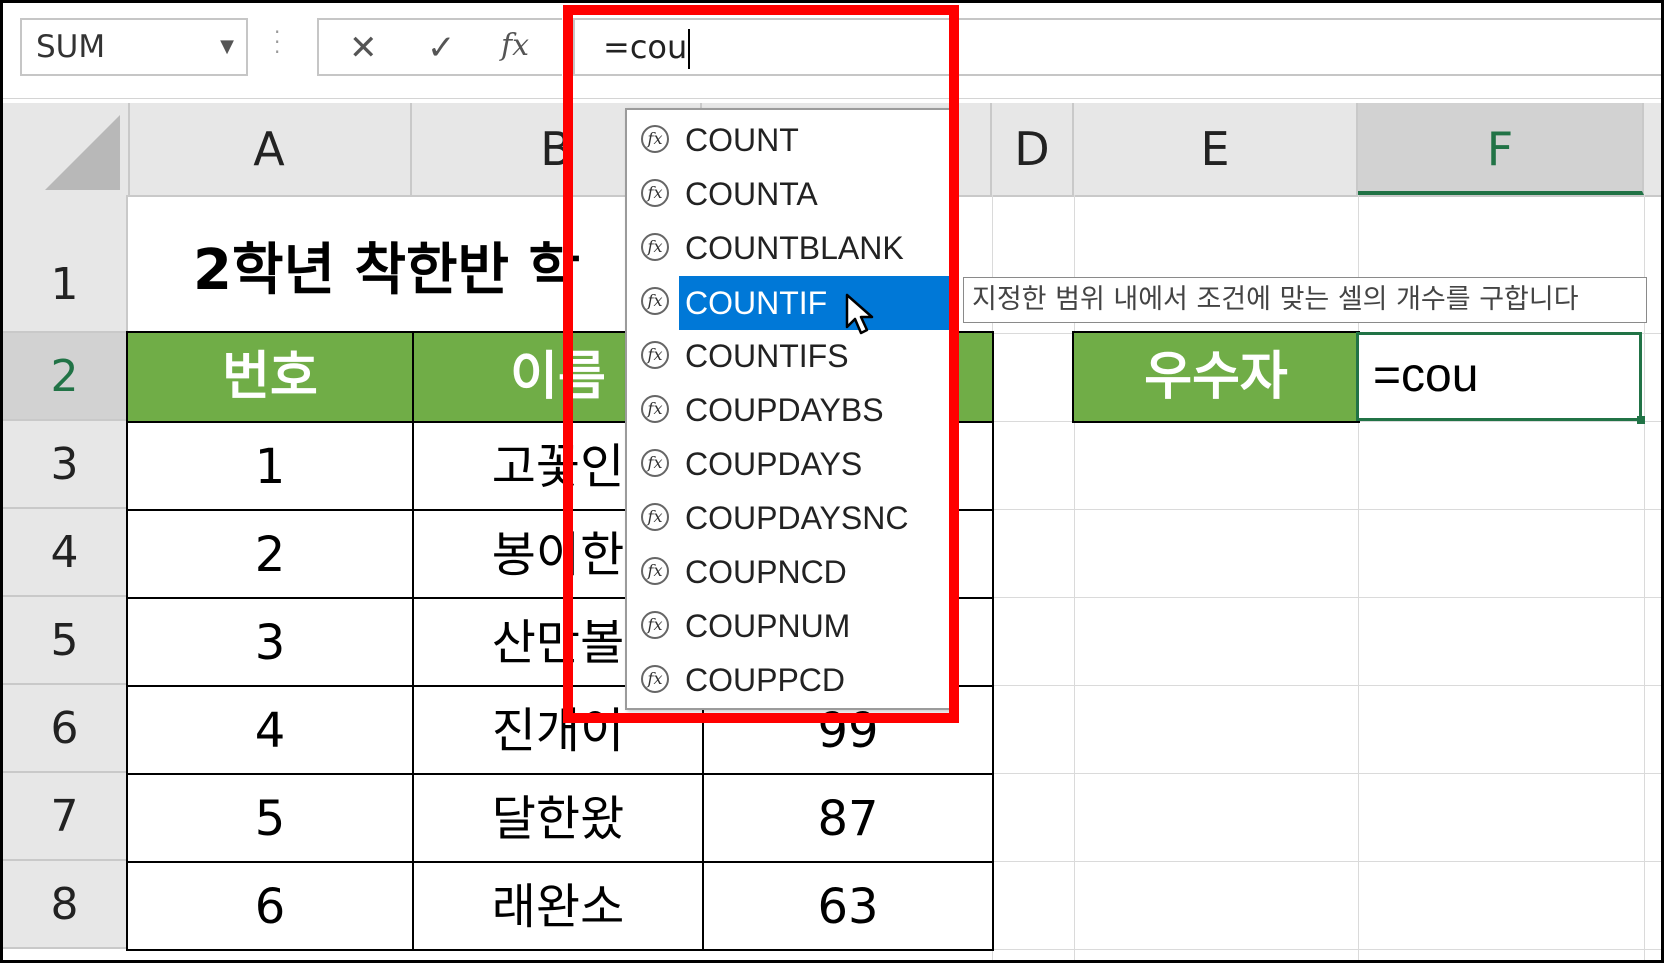 The height and width of the screenshot is (963, 1664). I want to click on name-cell: 래완소, so click(558, 906).